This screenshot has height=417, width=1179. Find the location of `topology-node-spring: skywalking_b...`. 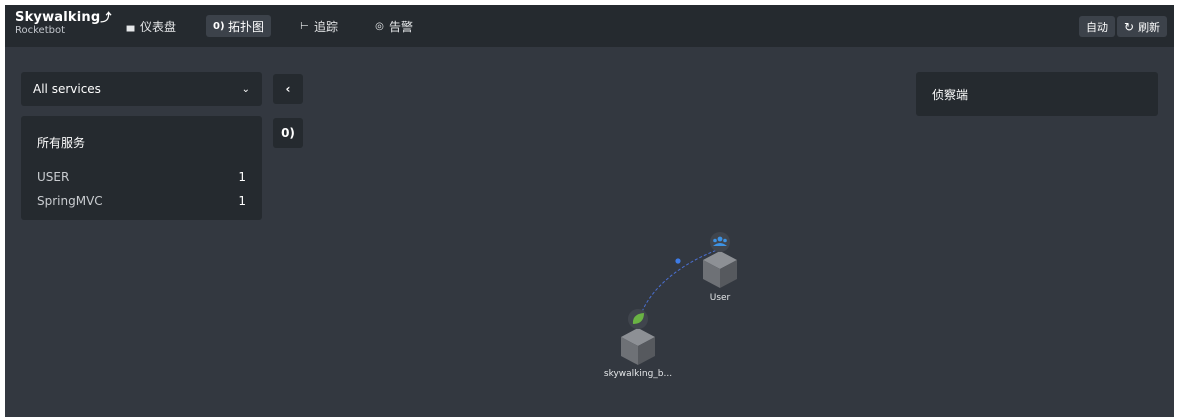

topology-node-spring: skywalking_b... is located at coordinates (638, 344).